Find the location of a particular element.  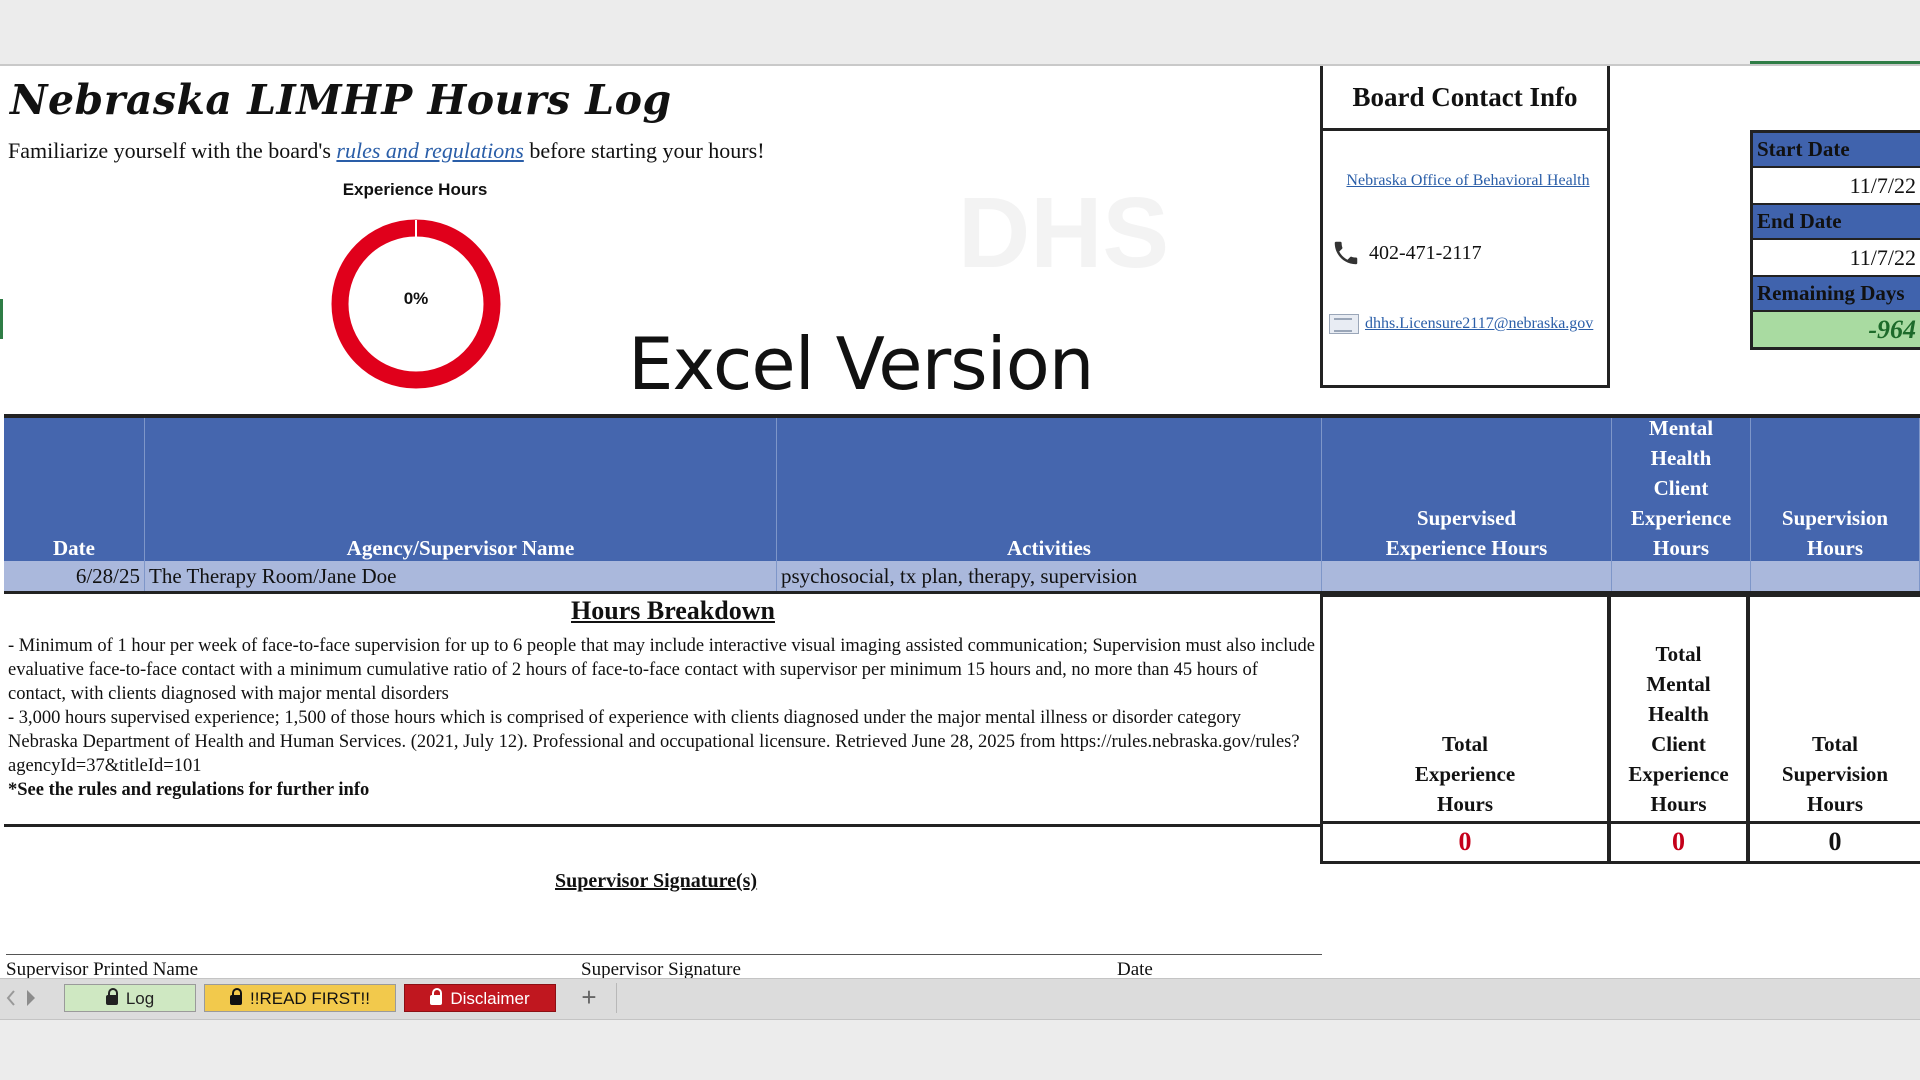

phone-row: 402-471-2117 is located at coordinates (1406, 253).